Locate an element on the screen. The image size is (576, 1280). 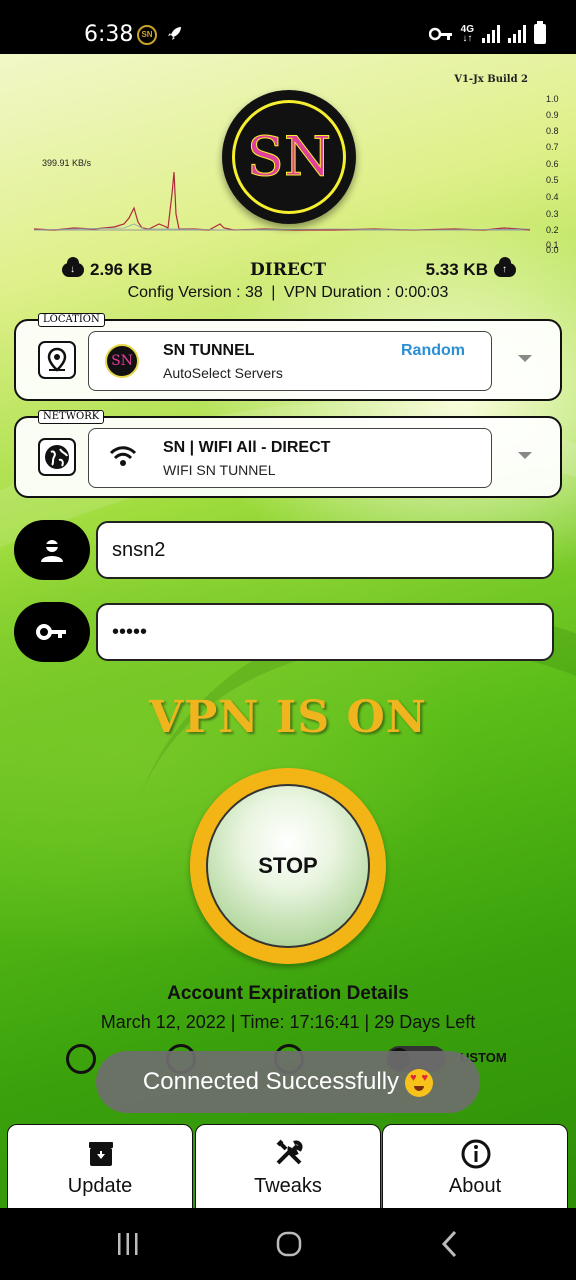
back-icon is located at coordinates (449, 1244).